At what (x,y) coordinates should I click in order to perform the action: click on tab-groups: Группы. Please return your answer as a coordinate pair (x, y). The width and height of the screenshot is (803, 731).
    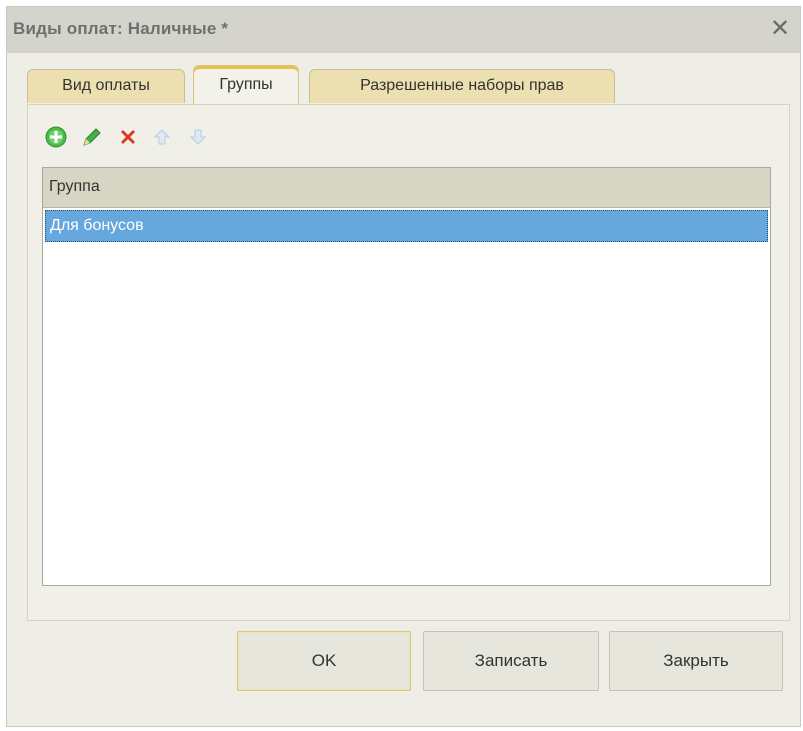
    Looking at the image, I should click on (246, 85).